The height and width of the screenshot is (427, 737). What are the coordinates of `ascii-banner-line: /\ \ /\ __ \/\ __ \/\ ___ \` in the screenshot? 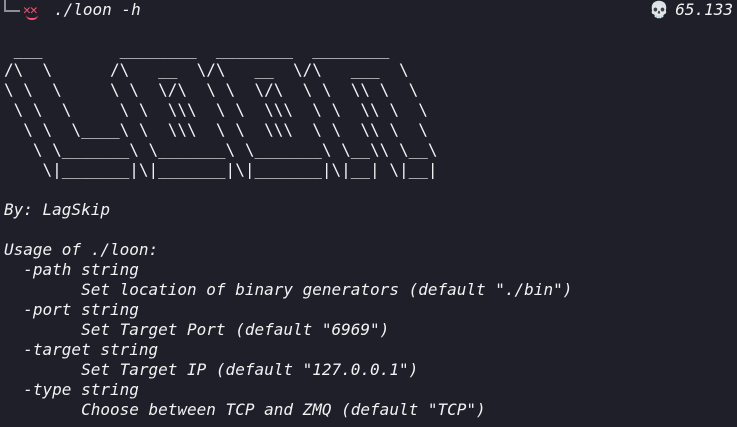 It's located at (206, 69).